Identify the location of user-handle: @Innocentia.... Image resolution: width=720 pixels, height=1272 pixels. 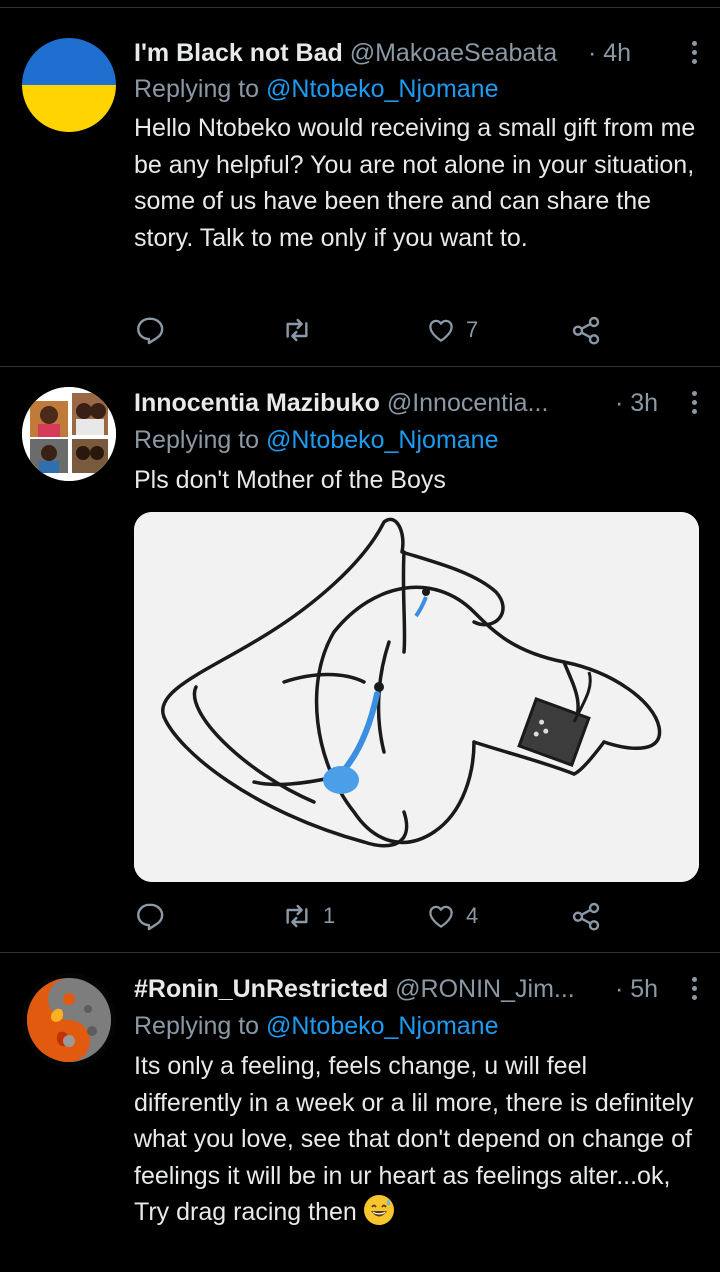
(468, 403).